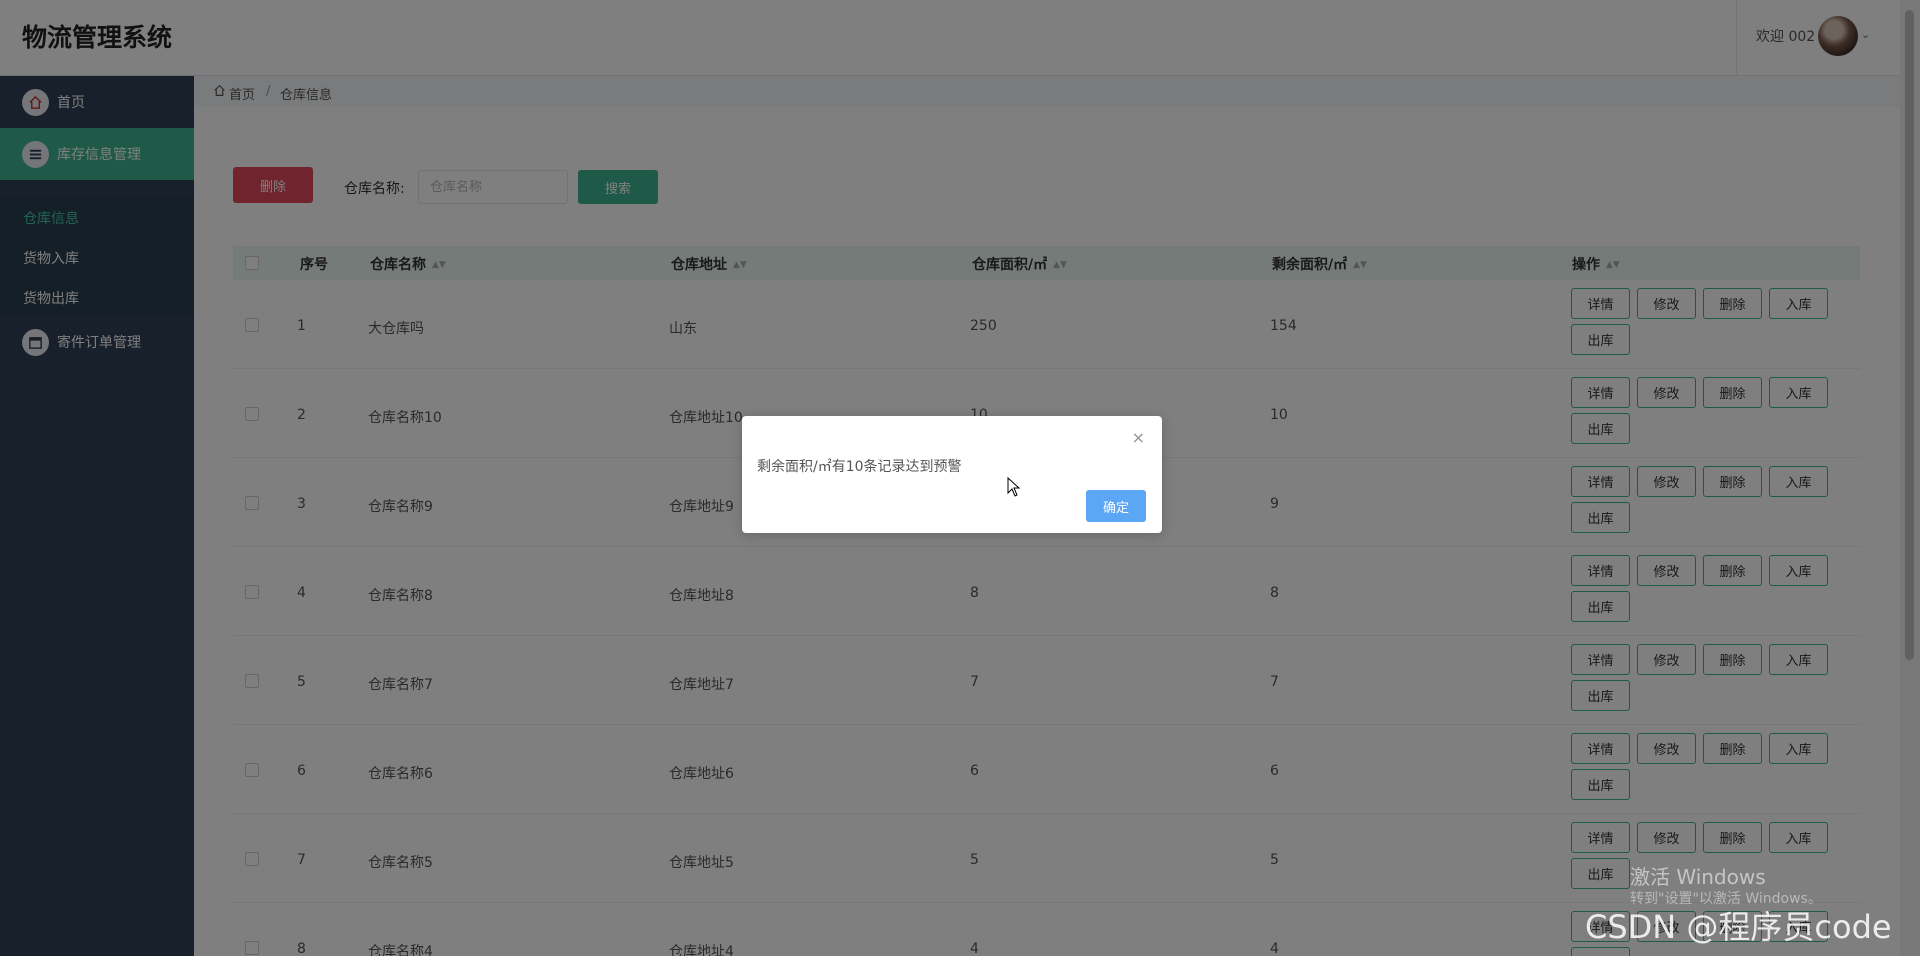  Describe the element at coordinates (1698, 877) in the screenshot. I see `windows-activation-watermark: 激活 Windows` at that location.